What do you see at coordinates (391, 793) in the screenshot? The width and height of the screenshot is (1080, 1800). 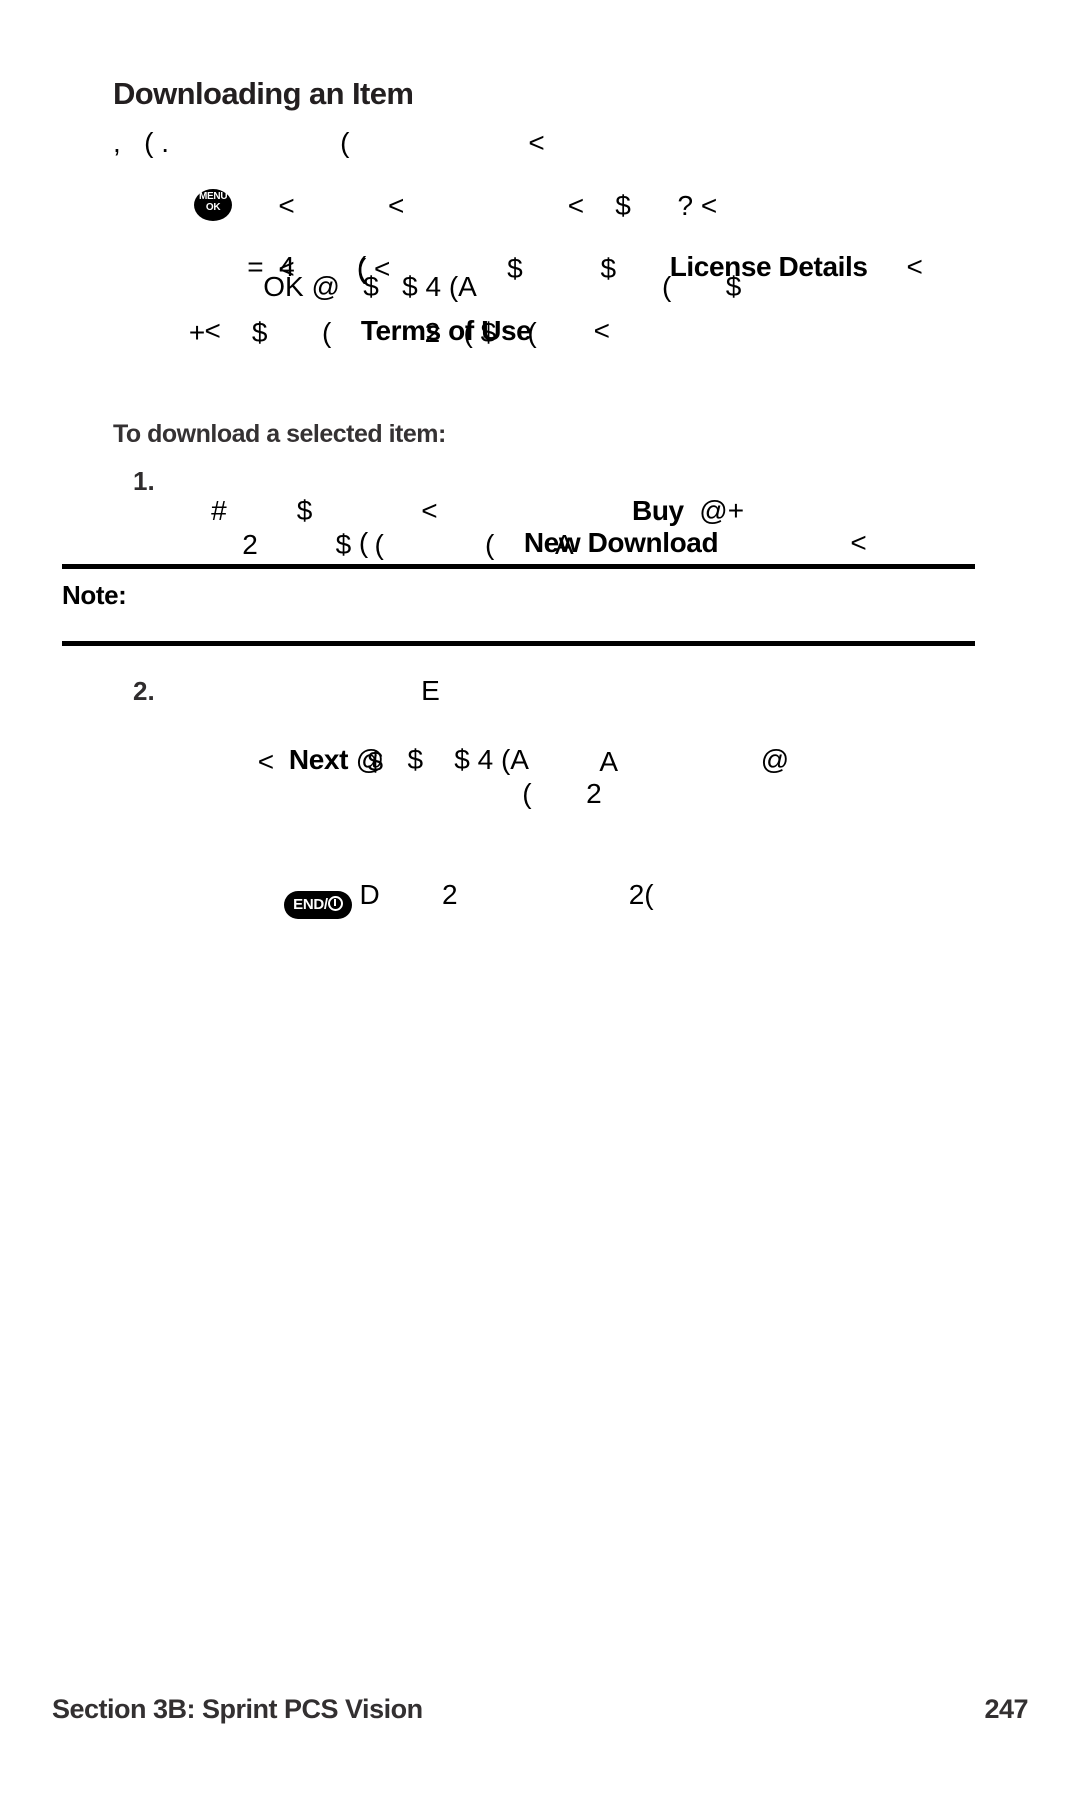 I see `step-2-line-4: ( 2` at bounding box center [391, 793].